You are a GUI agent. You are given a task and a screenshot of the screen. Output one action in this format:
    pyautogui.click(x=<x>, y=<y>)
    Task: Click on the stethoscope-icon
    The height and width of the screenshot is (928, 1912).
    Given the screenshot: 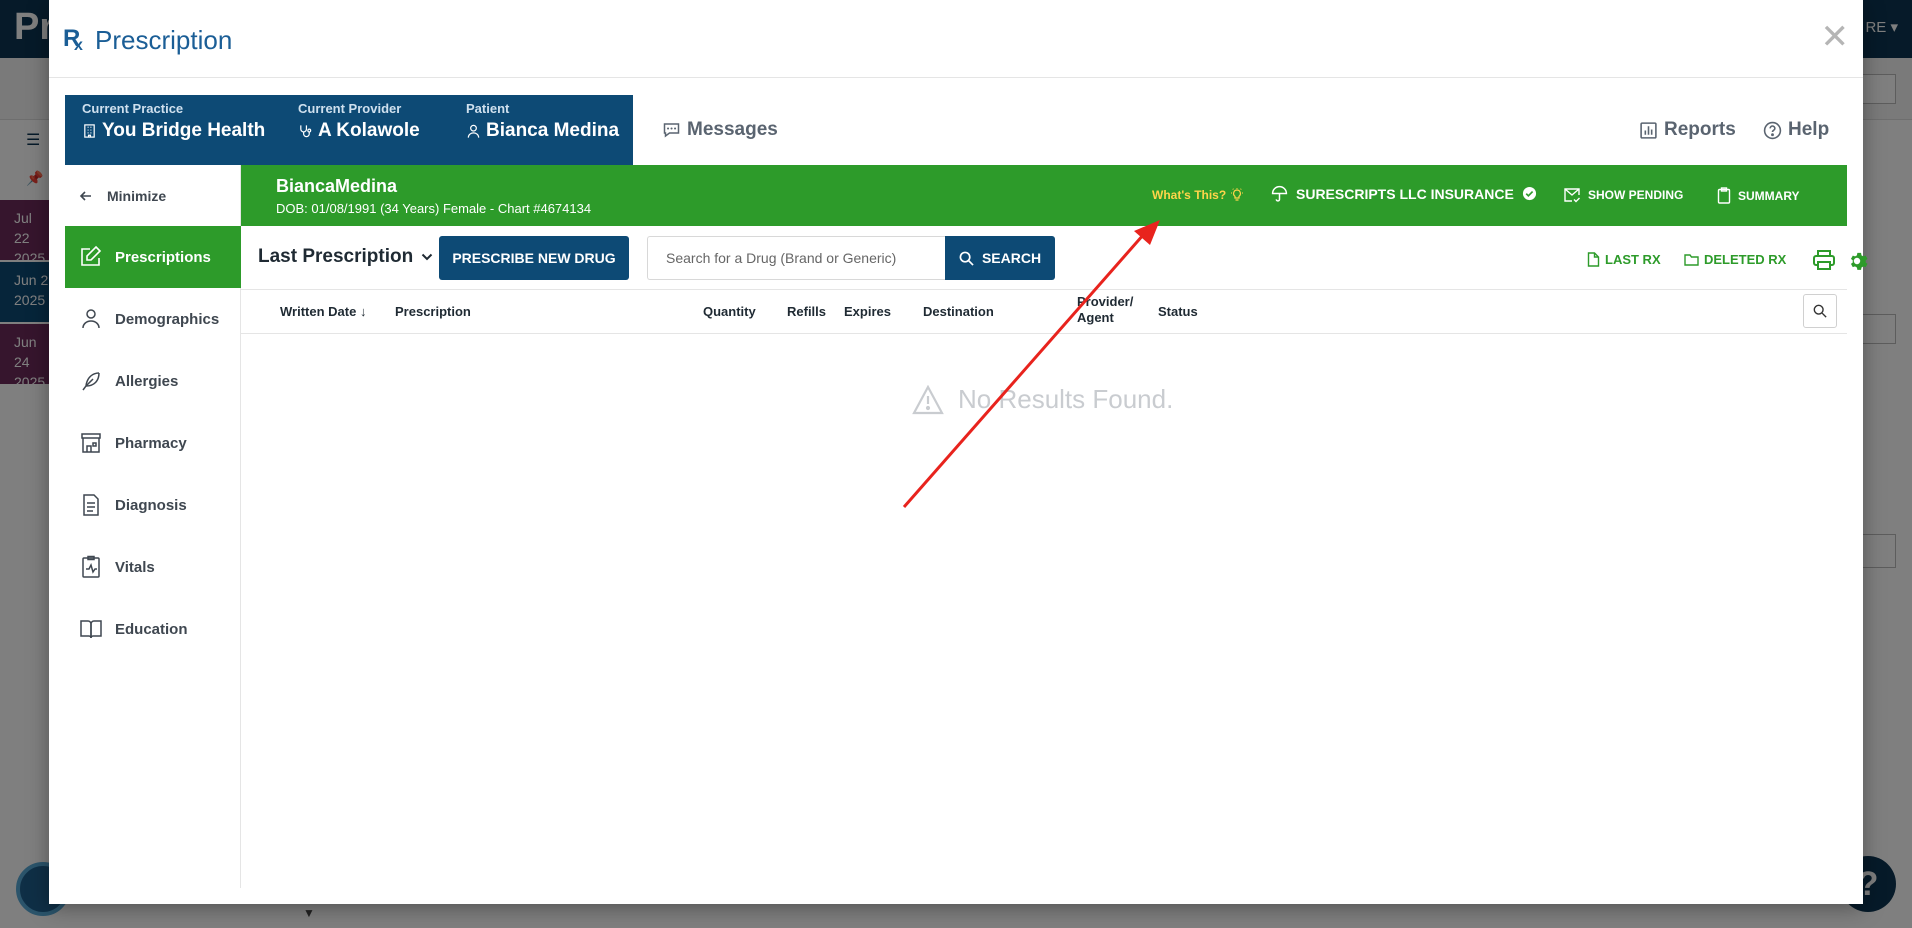 What is the action you would take?
    pyautogui.click(x=306, y=131)
    